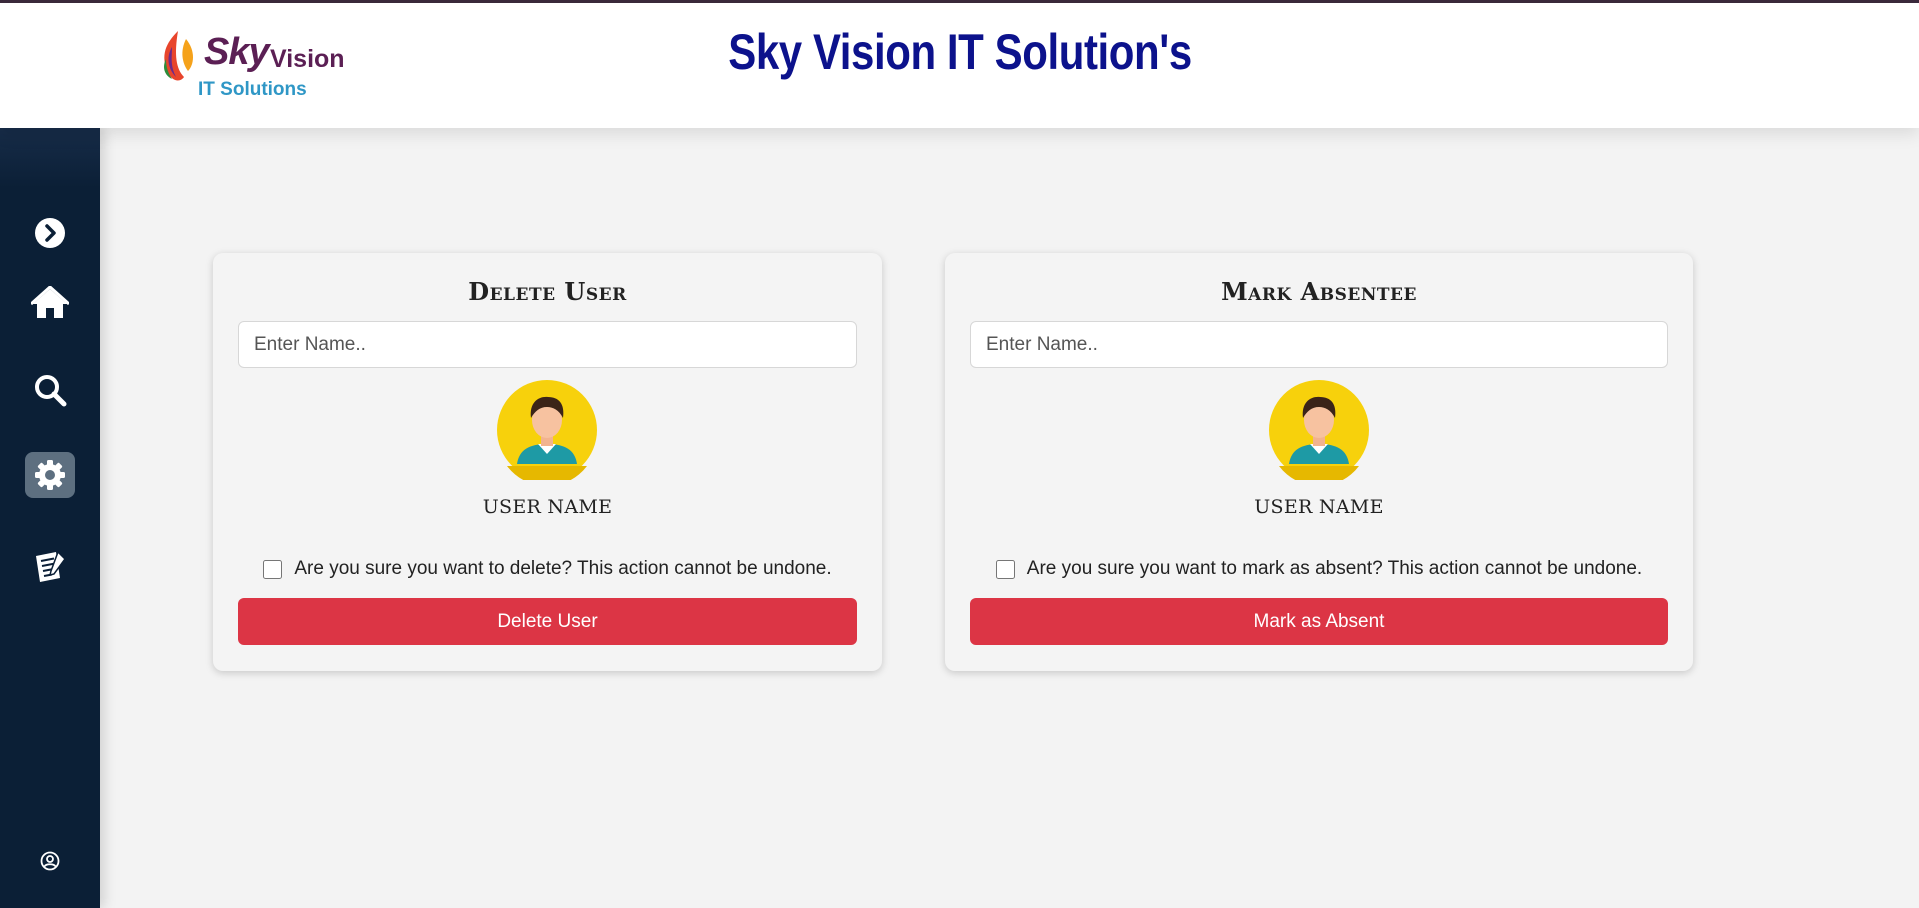 The height and width of the screenshot is (908, 1919). I want to click on mark-absentee-title: Mark Absentee, so click(1319, 291).